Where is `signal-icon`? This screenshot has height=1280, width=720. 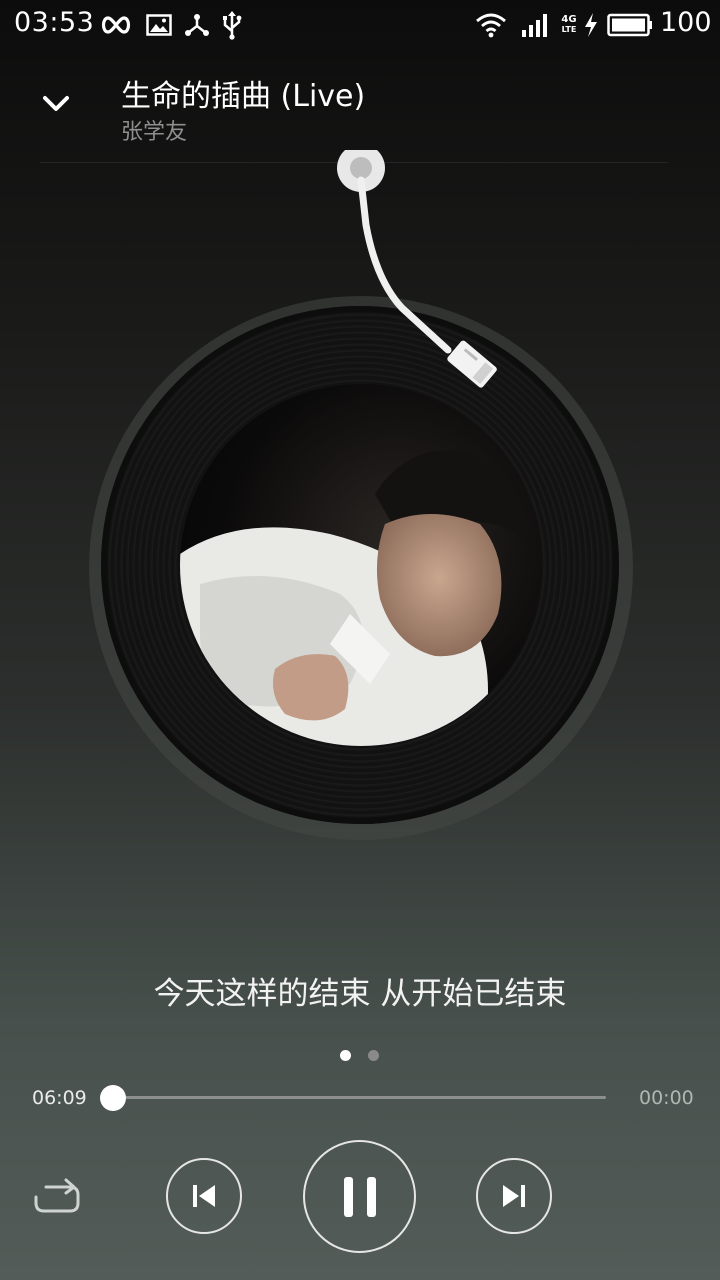 signal-icon is located at coordinates (536, 25).